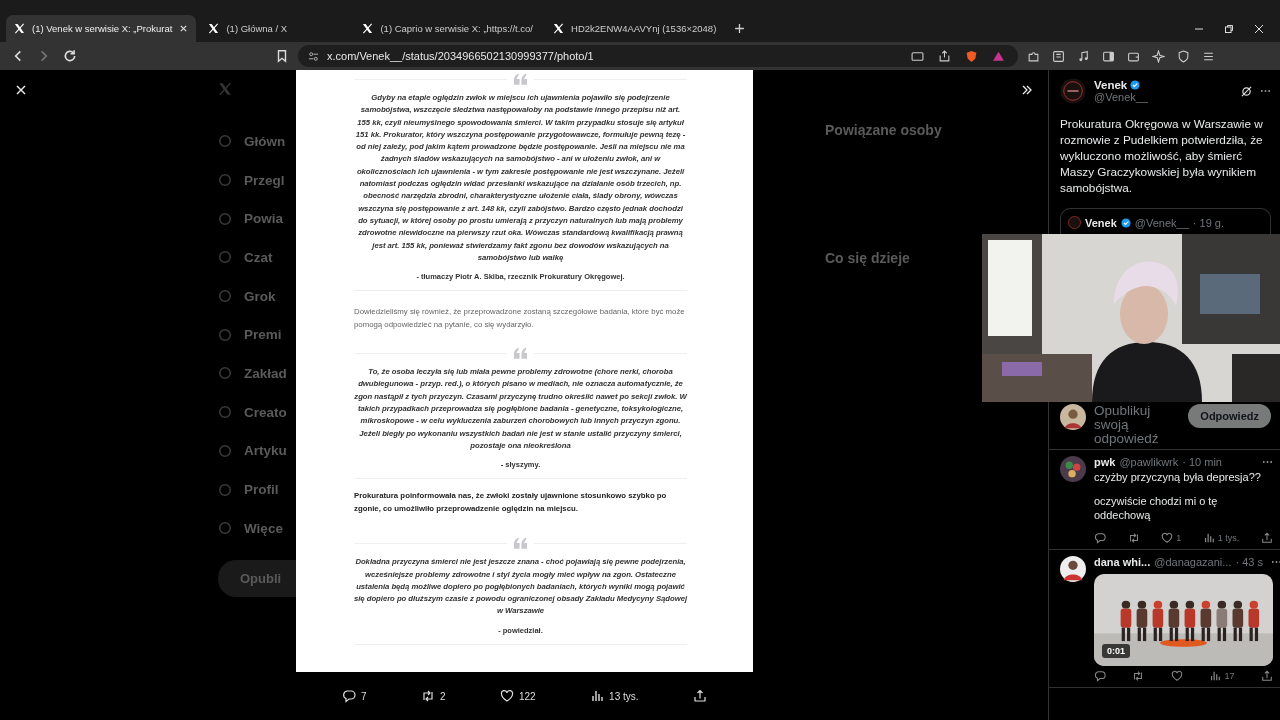  What do you see at coordinates (1083, 56) in the screenshot?
I see `music-note-icon` at bounding box center [1083, 56].